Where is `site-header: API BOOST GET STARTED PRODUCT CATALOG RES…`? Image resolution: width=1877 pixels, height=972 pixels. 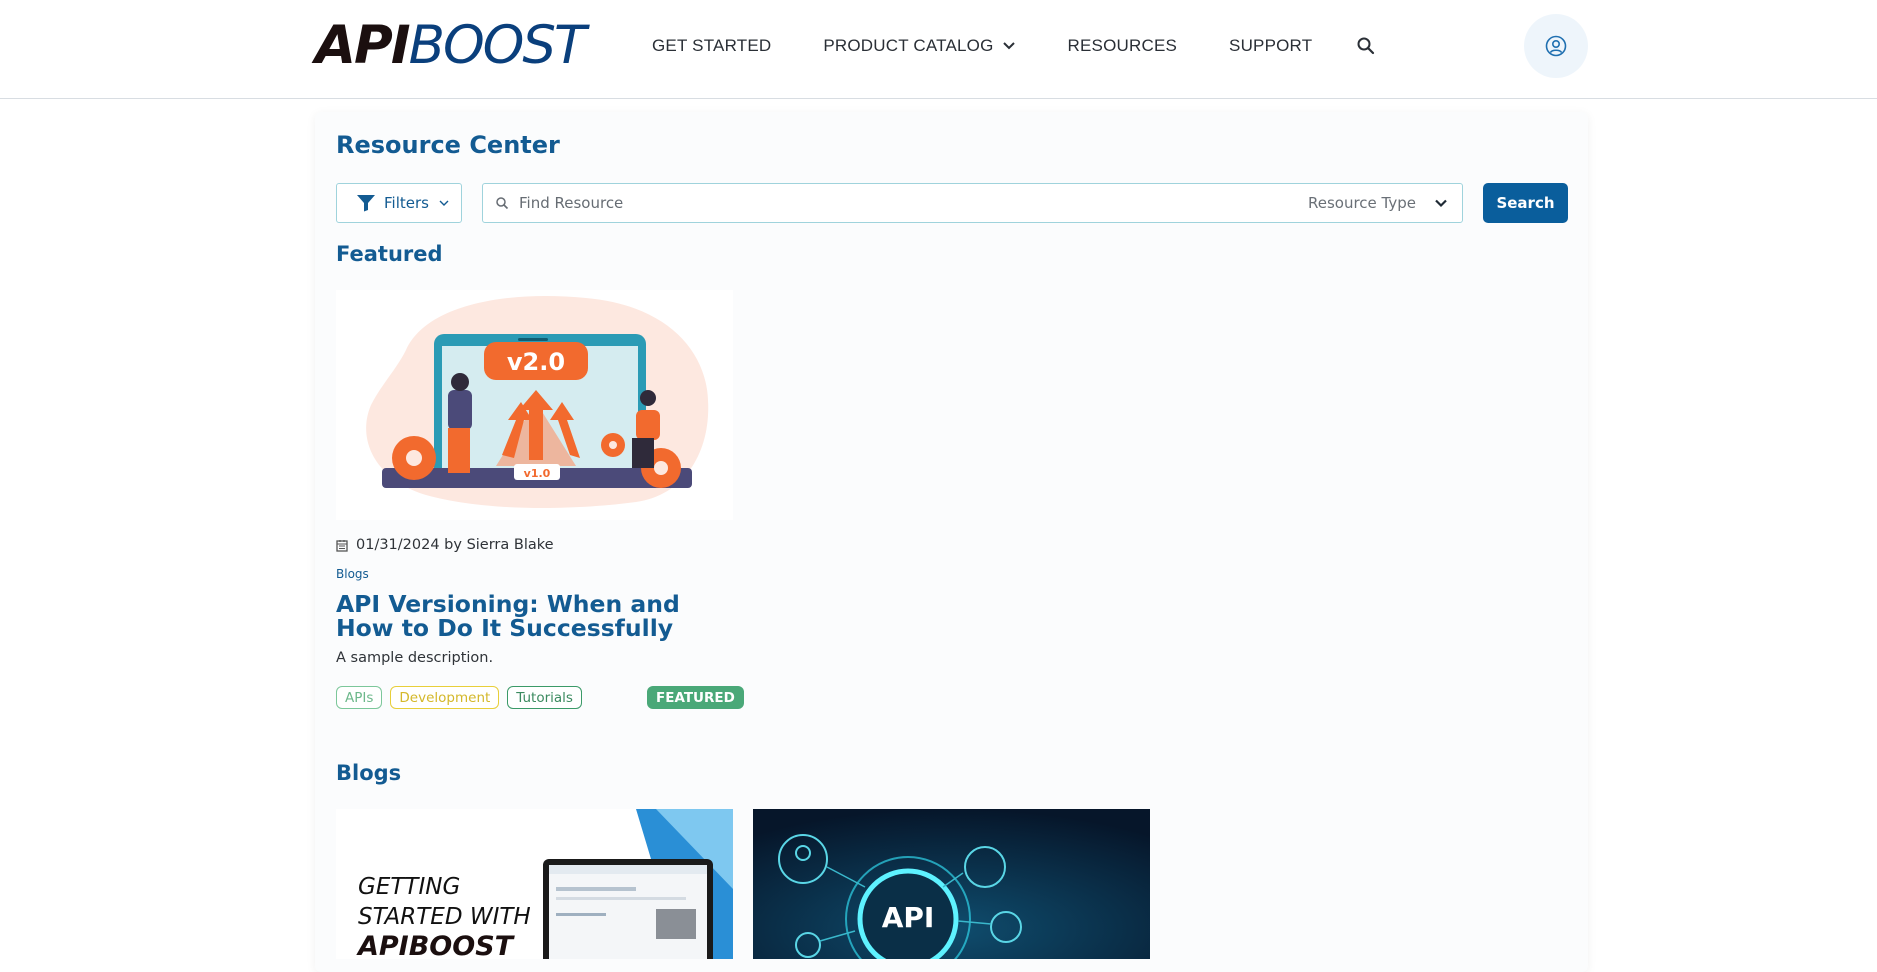 site-header: API BOOST GET STARTED PRODUCT CATALOG RES… is located at coordinates (938, 49).